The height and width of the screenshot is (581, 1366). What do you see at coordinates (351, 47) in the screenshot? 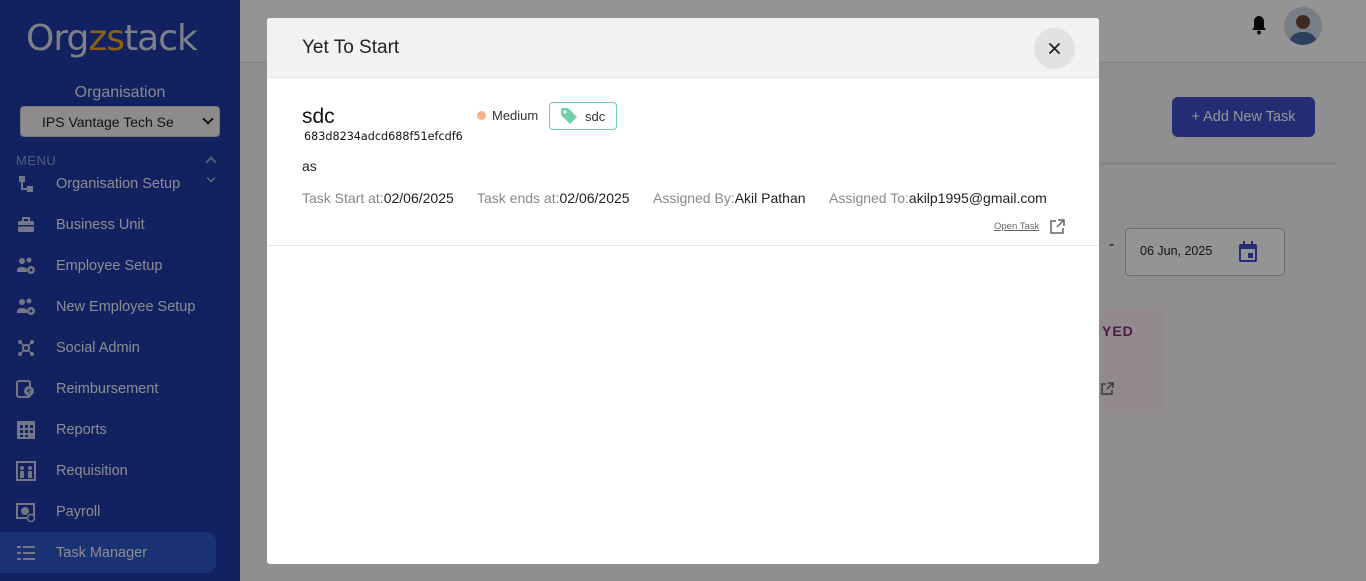
I see `modal-title: Yet To Start` at bounding box center [351, 47].